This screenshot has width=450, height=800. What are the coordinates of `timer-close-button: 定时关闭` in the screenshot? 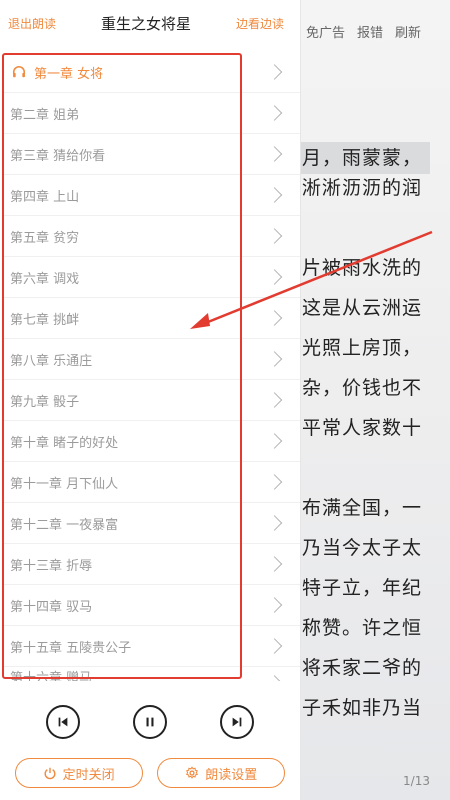 It's located at (78, 773).